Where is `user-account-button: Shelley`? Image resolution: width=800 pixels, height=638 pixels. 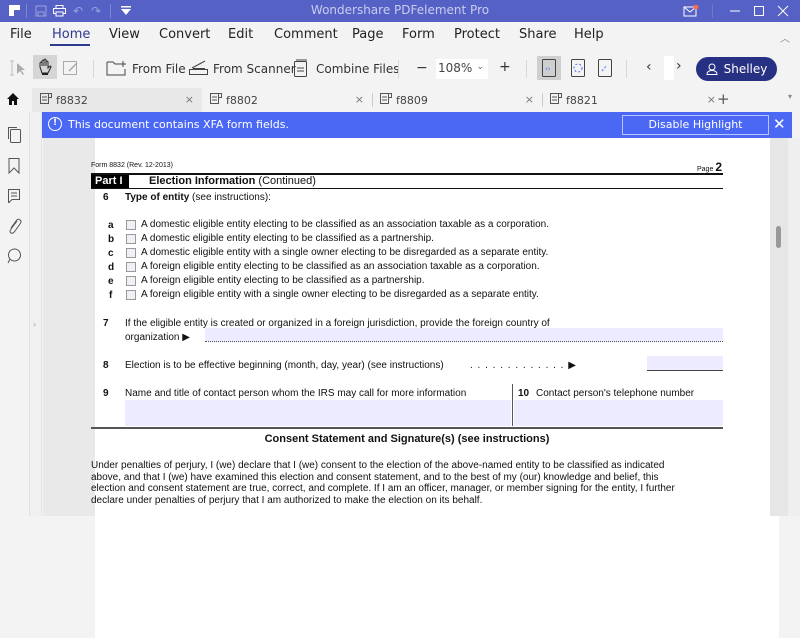
user-account-button: Shelley is located at coordinates (736, 69).